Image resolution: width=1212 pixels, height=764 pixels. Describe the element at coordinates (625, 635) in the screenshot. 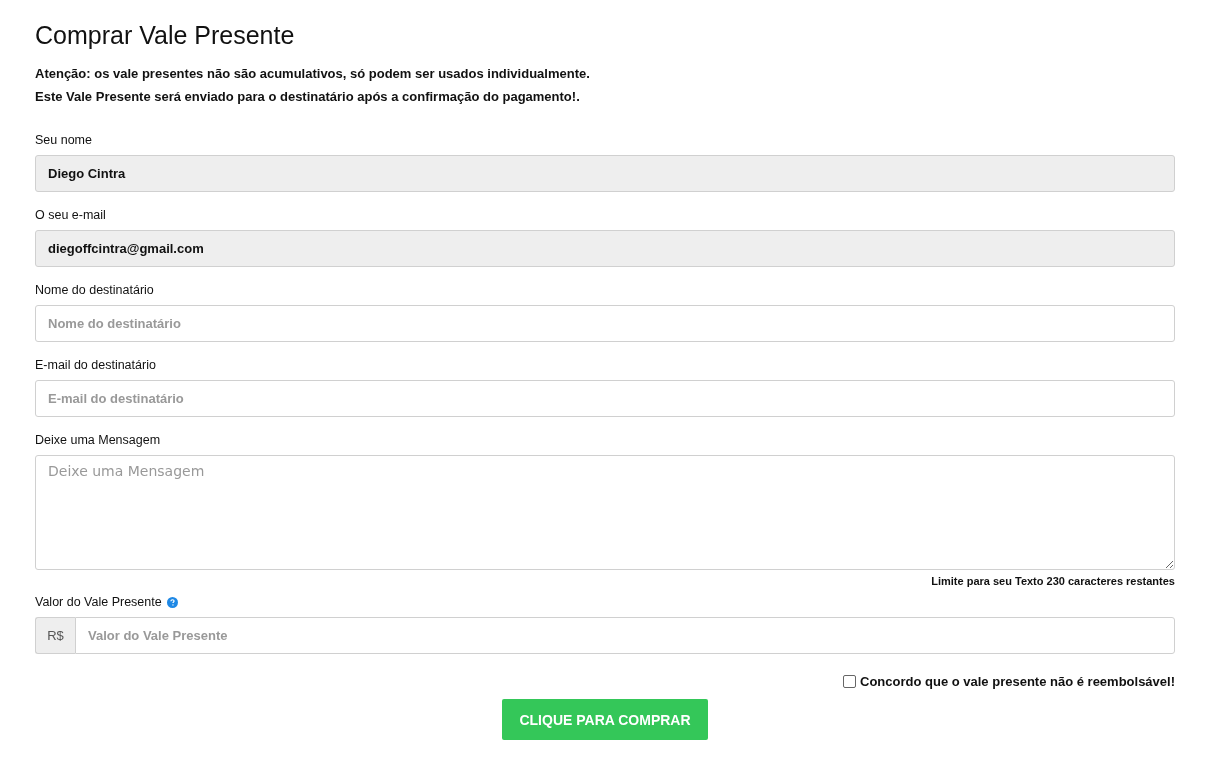

I see `input-field: Valor do Vale Presente` at that location.